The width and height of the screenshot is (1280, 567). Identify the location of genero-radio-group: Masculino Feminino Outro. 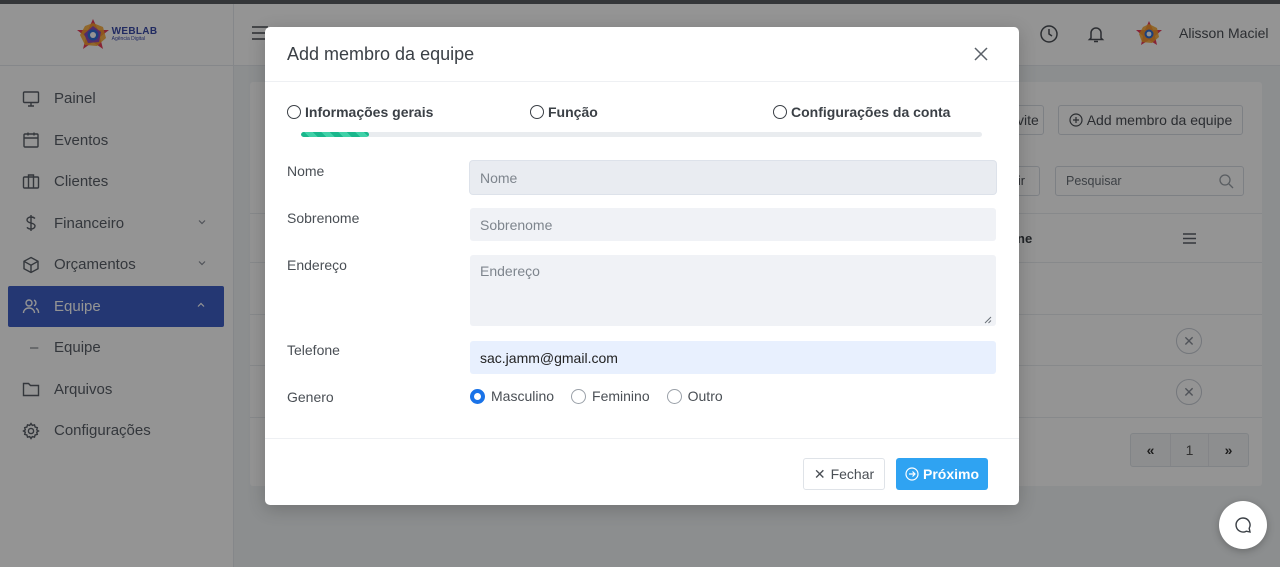
(605, 396).